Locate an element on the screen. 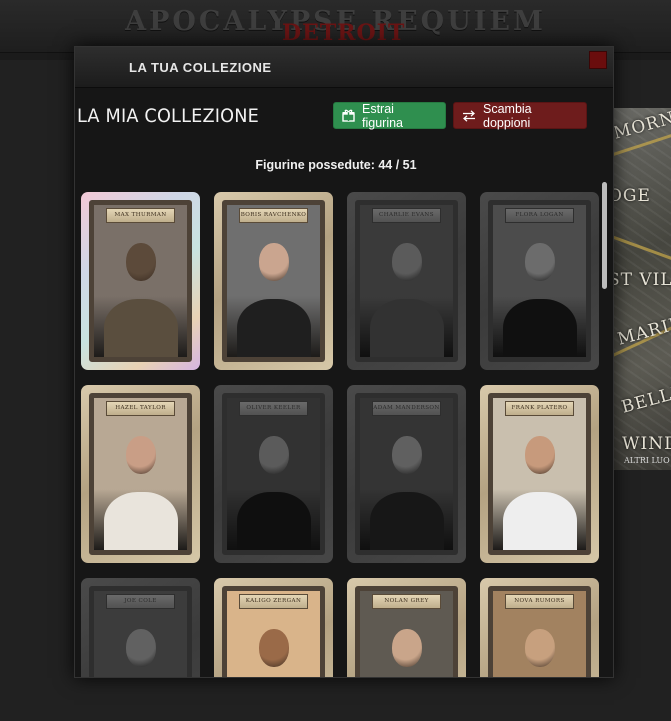 The width and height of the screenshot is (671, 721). map-label-belle-i: BELLE I is located at coordinates (645, 398).